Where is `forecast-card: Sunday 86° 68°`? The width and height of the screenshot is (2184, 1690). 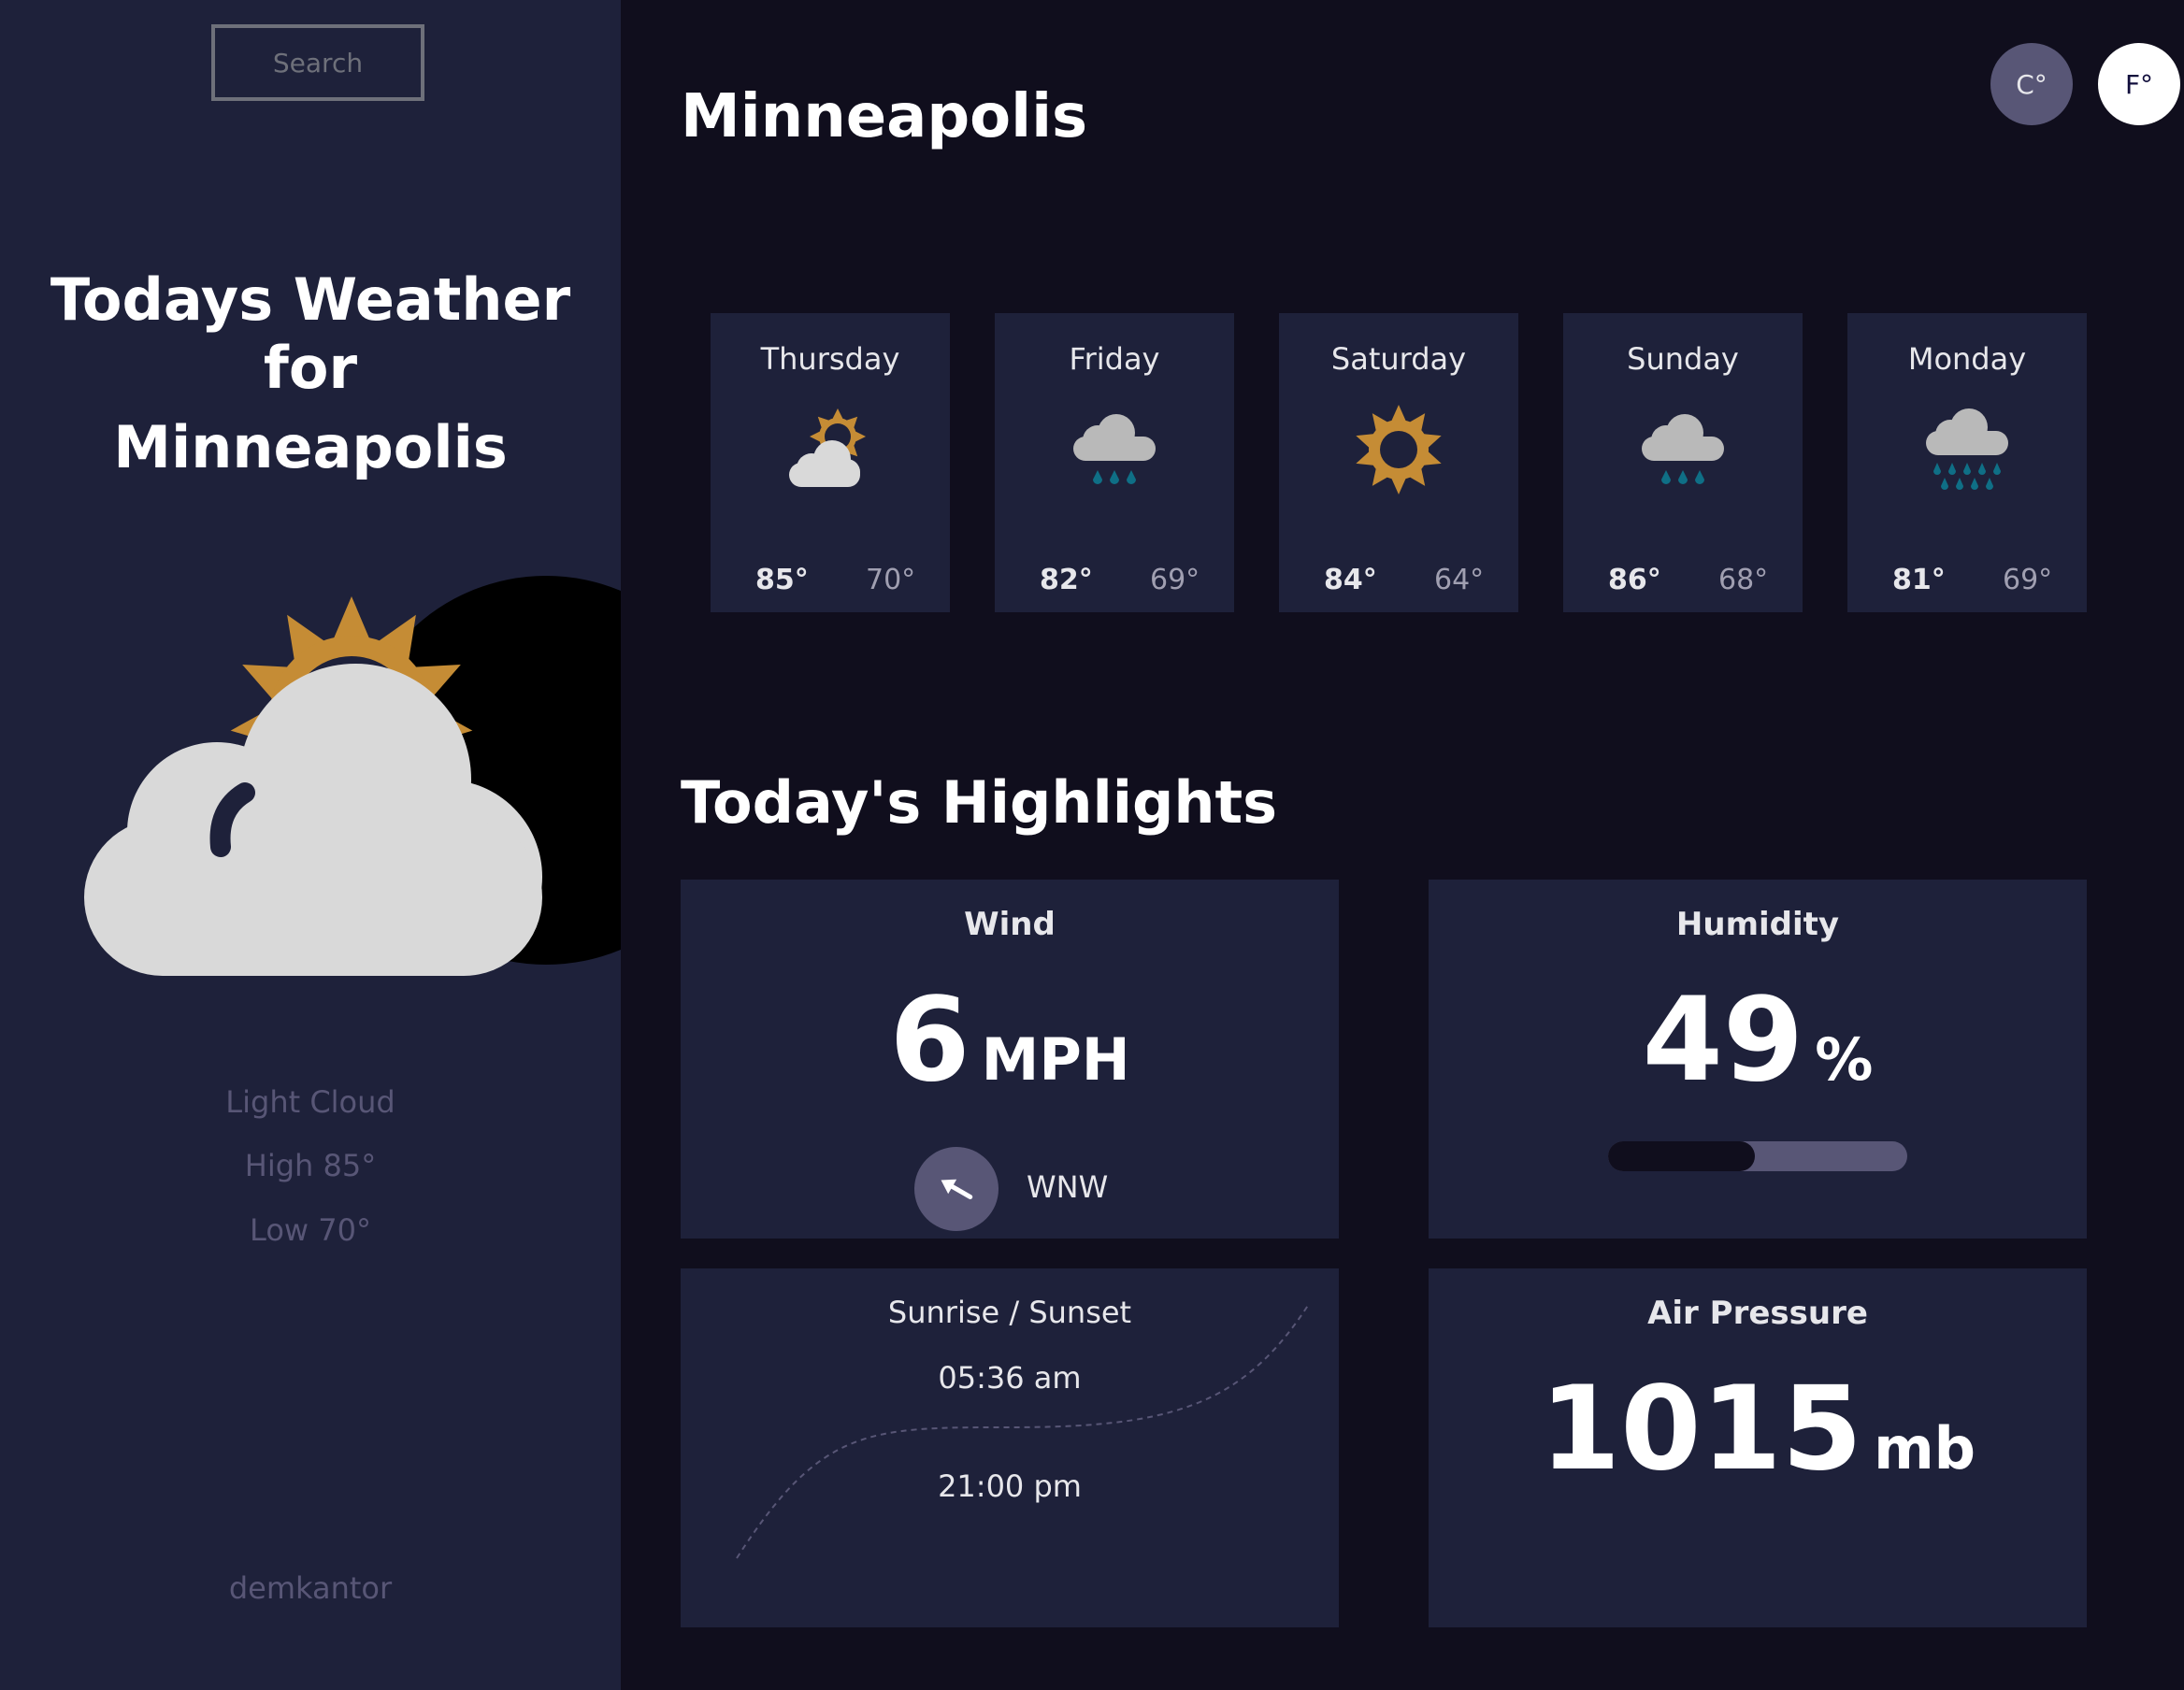 forecast-card: Sunday 86° 68° is located at coordinates (1683, 462).